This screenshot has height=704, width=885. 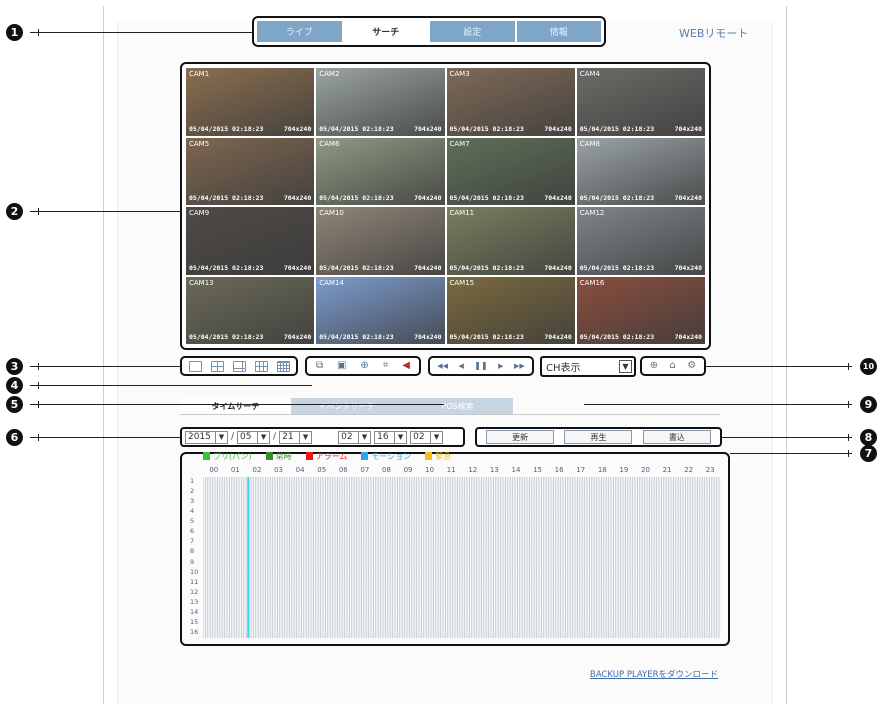 I want to click on camera-tile: CAM11 05/04/2015 02:18:23 704x240, so click(x=510, y=241).